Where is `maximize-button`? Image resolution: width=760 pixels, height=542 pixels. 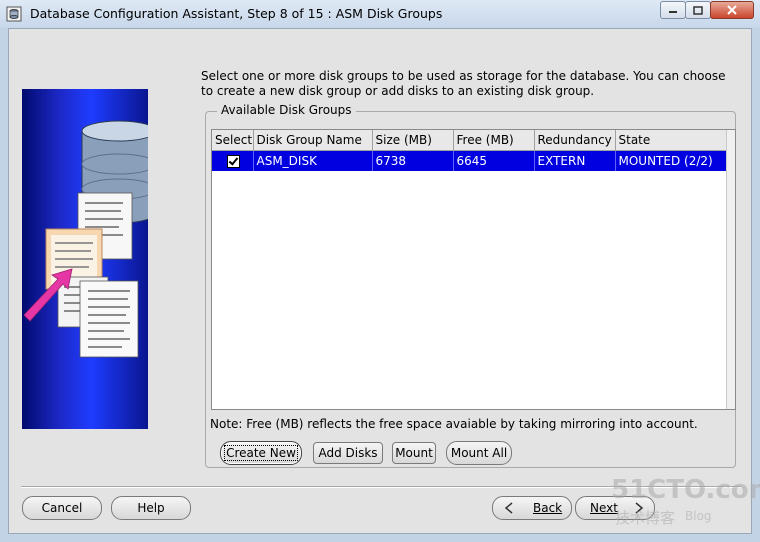 maximize-button is located at coordinates (698, 10).